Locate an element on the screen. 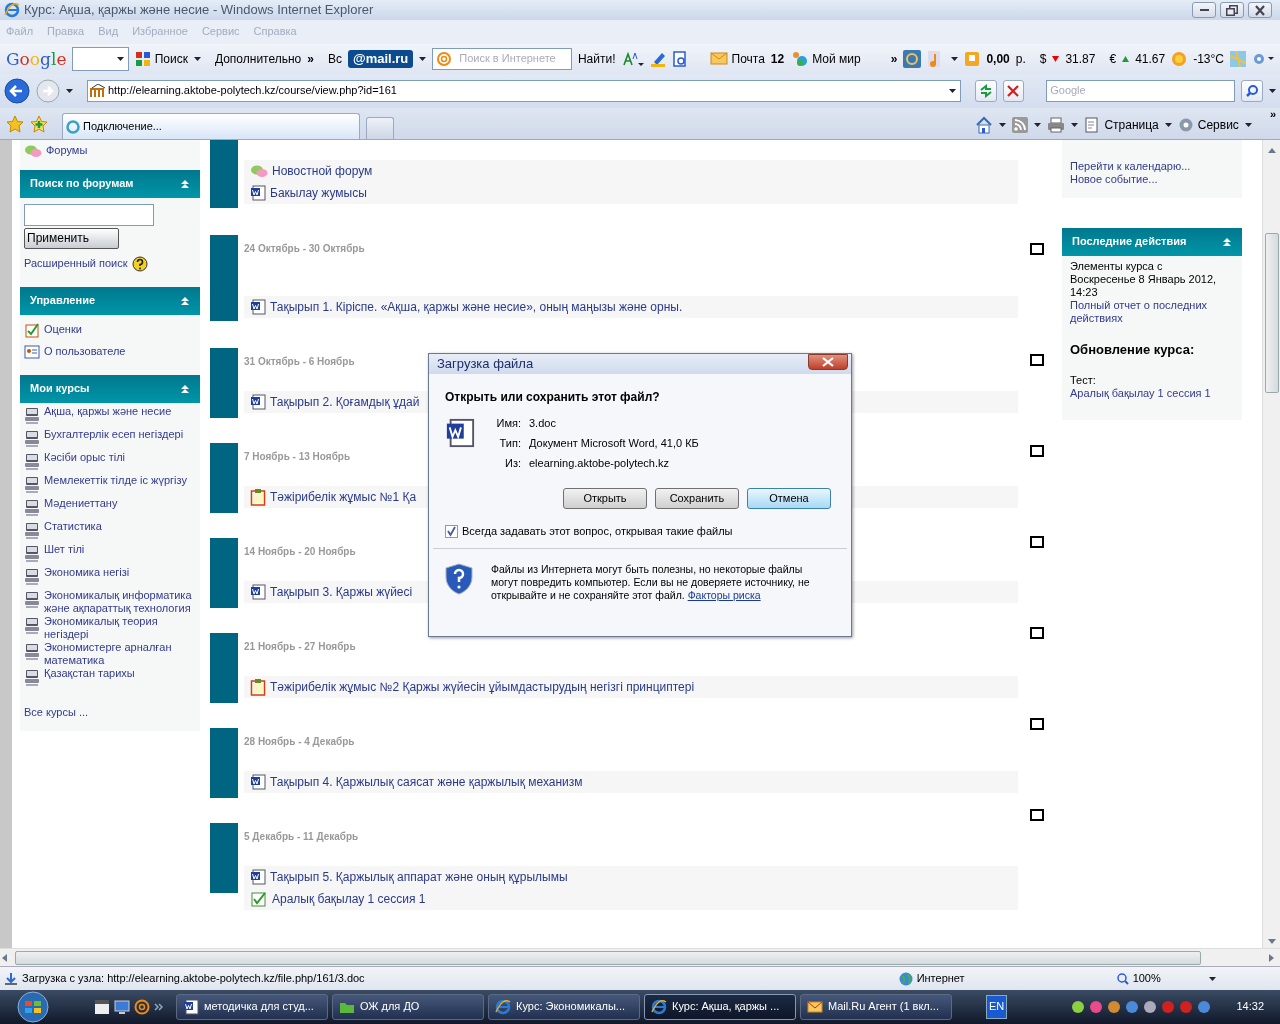  horizontal-scrollbar is located at coordinates (640, 957).